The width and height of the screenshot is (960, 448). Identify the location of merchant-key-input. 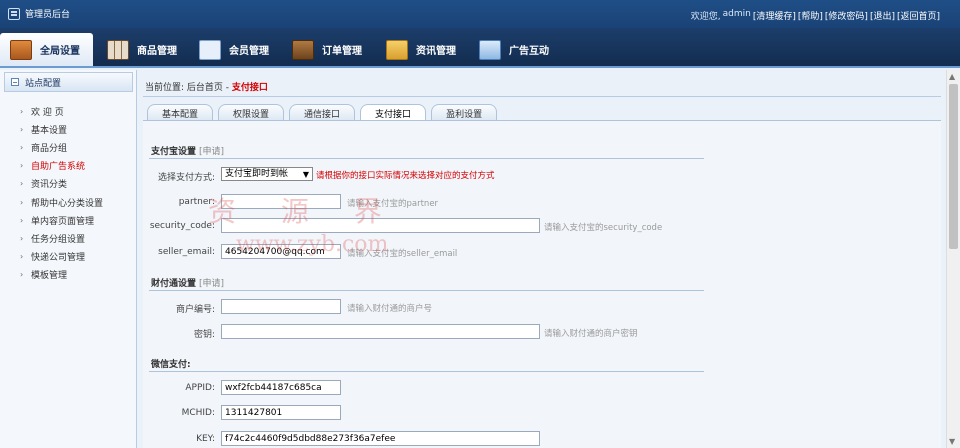
(380, 331).